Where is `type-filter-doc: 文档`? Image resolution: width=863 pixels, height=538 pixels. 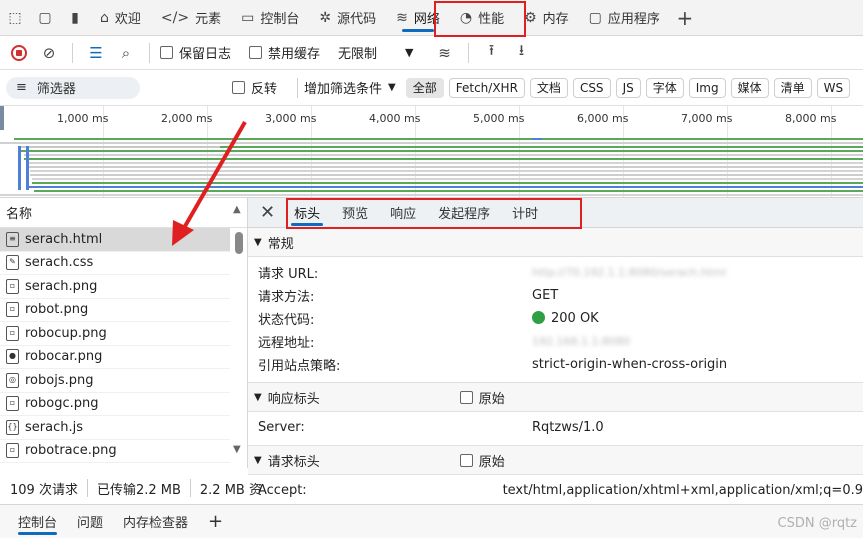
type-filter-doc: 文档 is located at coordinates (548, 87).